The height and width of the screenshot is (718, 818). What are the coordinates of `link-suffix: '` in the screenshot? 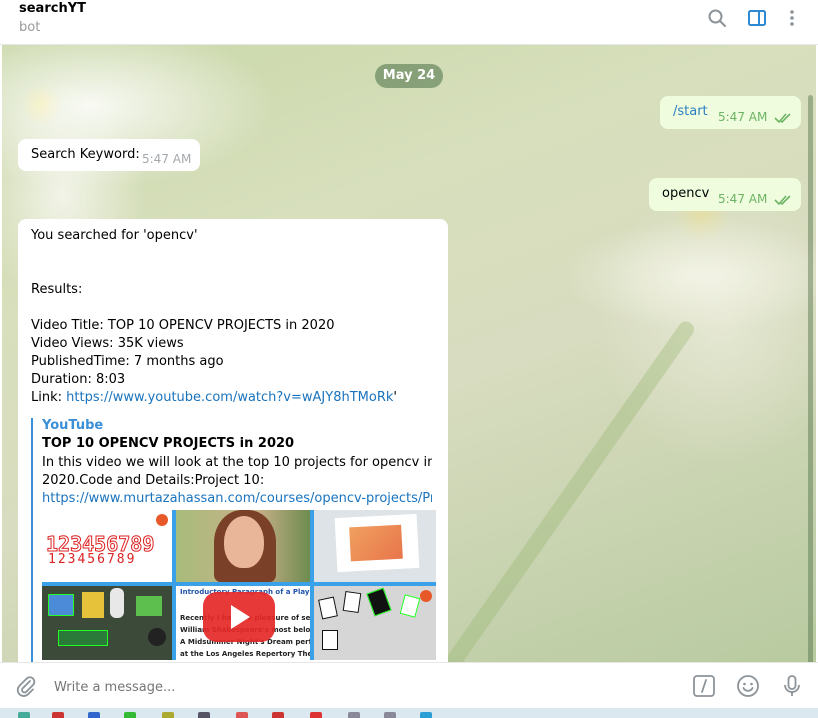 It's located at (395, 397).